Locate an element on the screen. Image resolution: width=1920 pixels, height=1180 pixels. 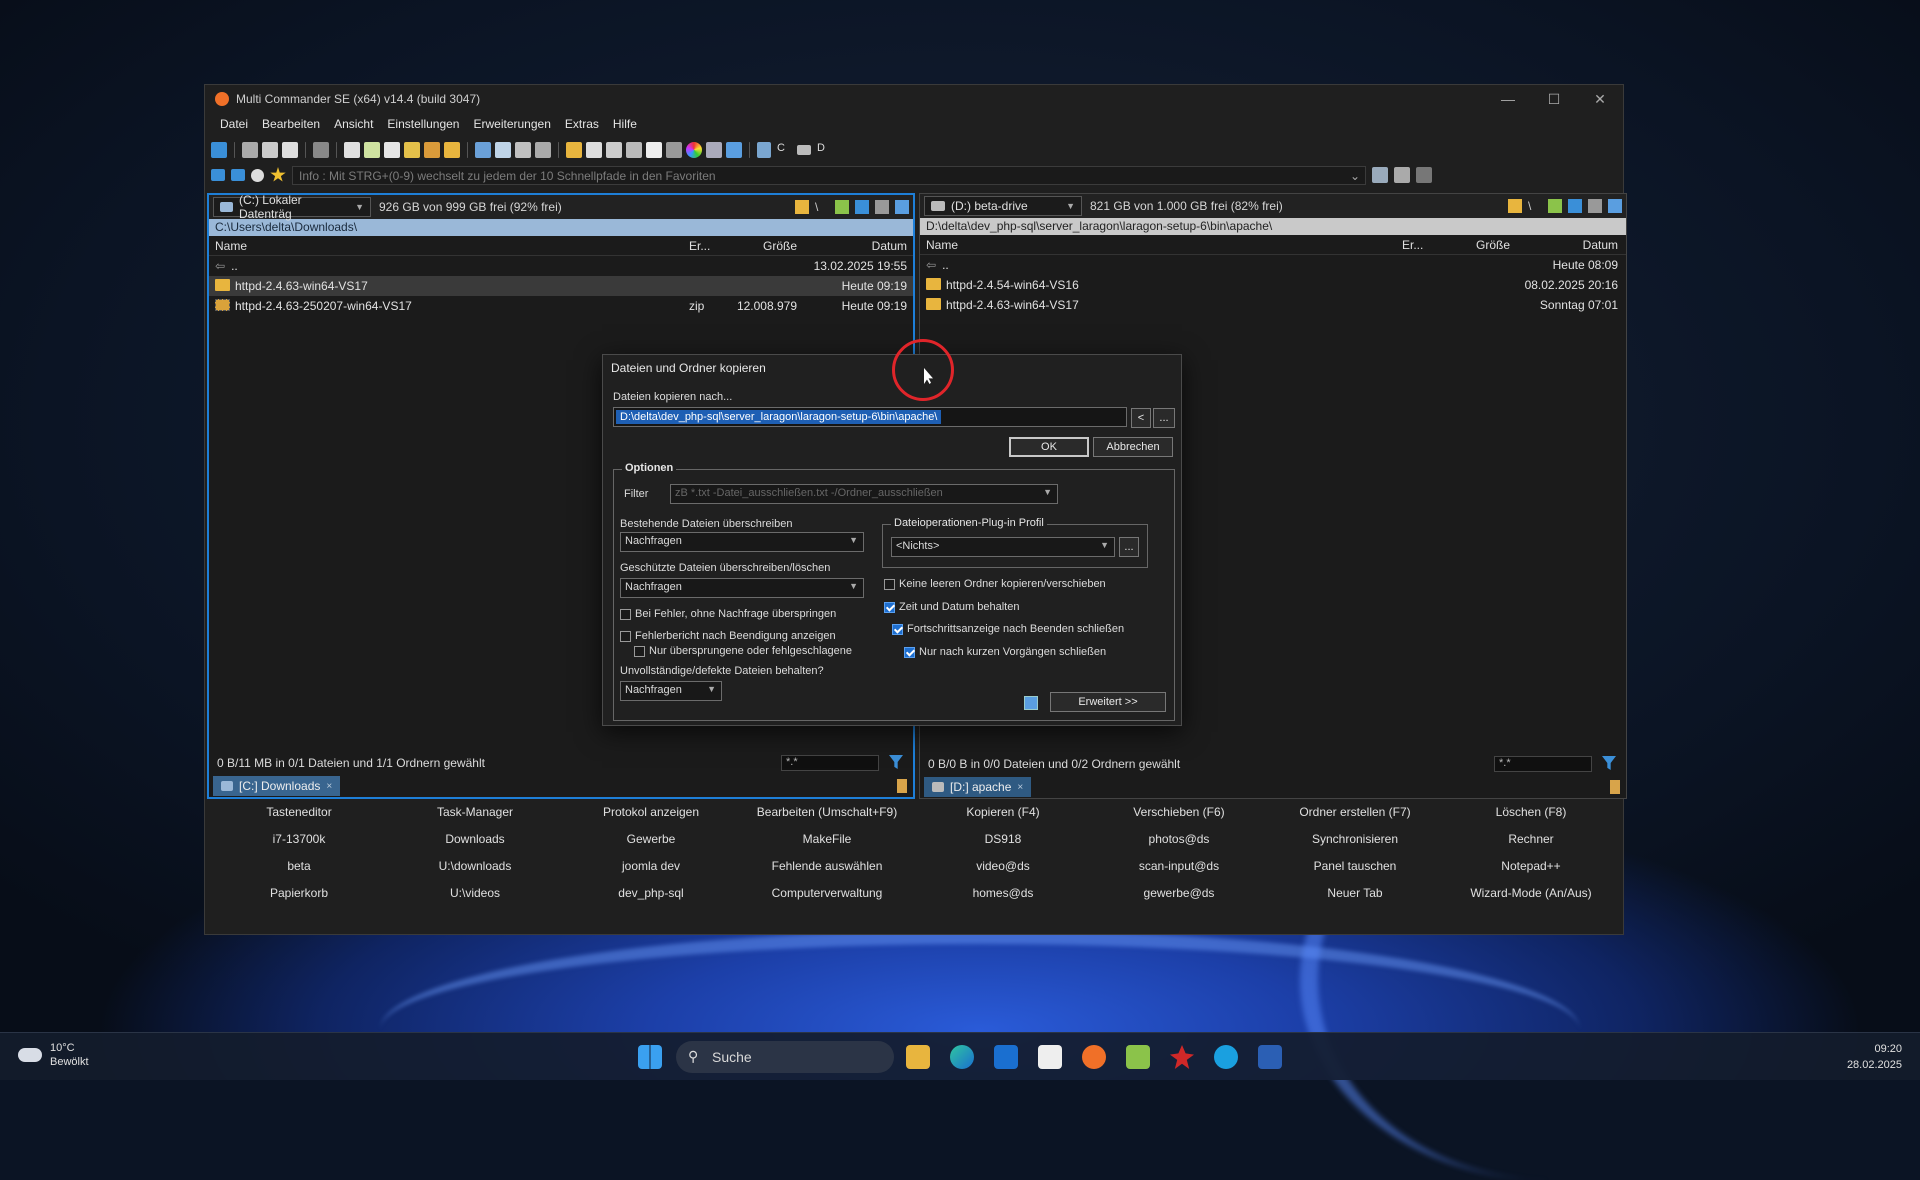
page-icon is located at coordinates (654, 150).